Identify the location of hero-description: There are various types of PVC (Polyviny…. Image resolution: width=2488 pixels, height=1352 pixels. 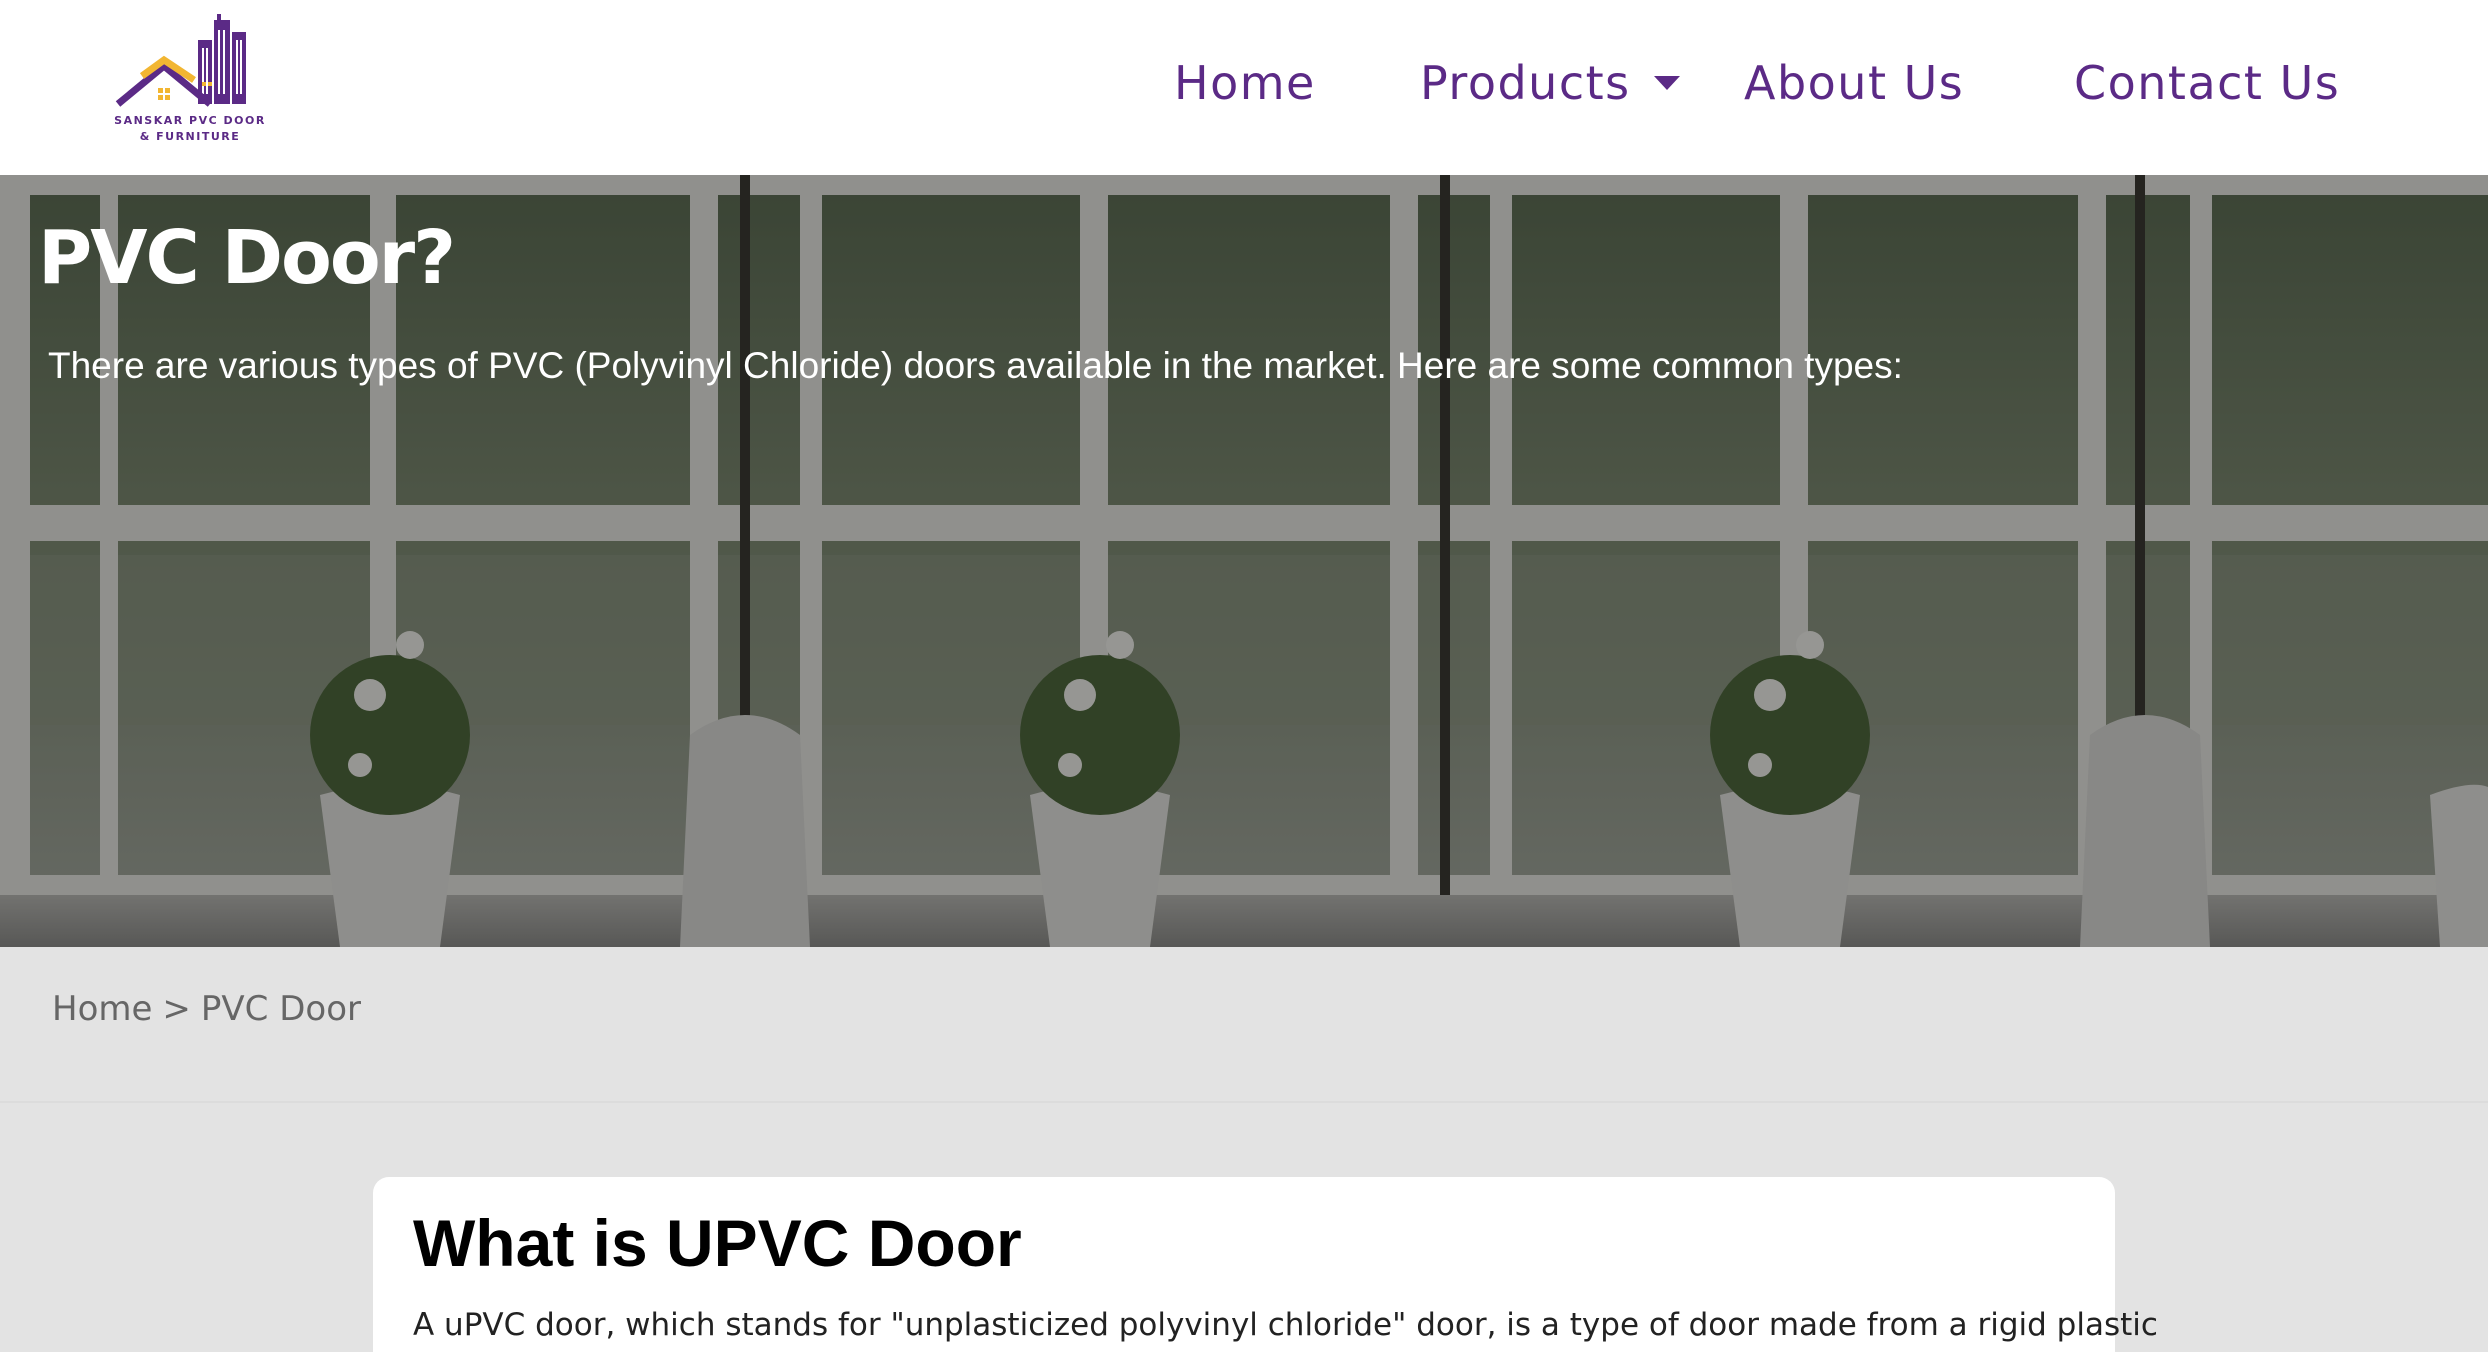
(975, 365).